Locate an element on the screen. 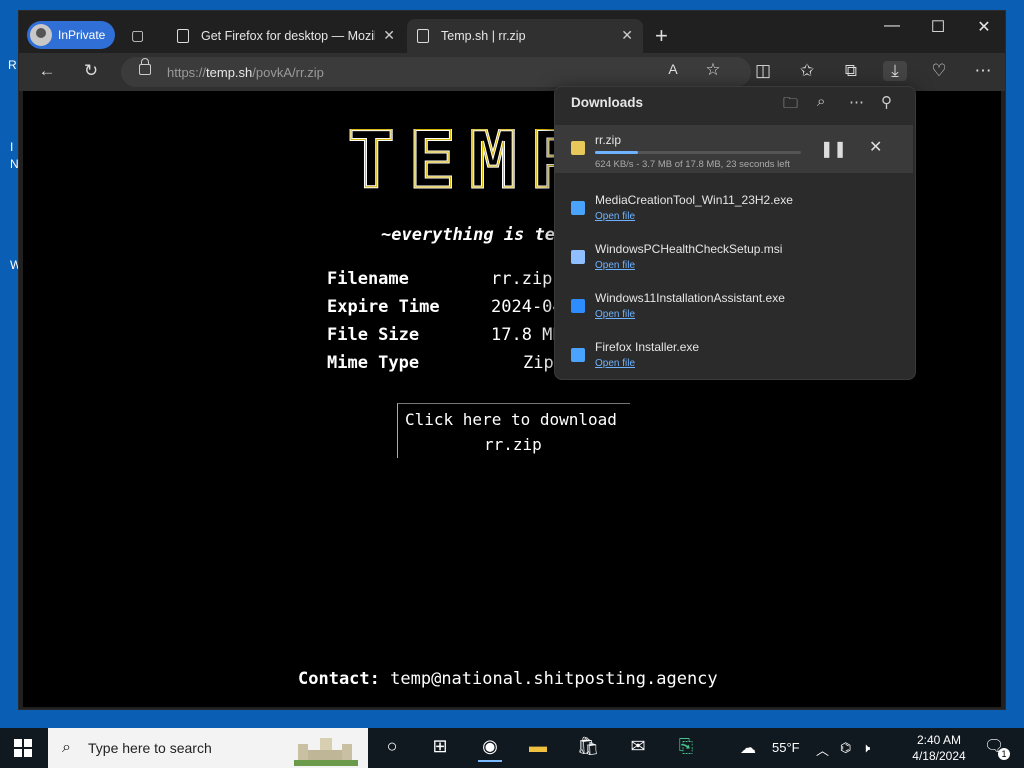 This screenshot has height=768, width=1024. tray-chevron-icon: ︿ is located at coordinates (822, 749).